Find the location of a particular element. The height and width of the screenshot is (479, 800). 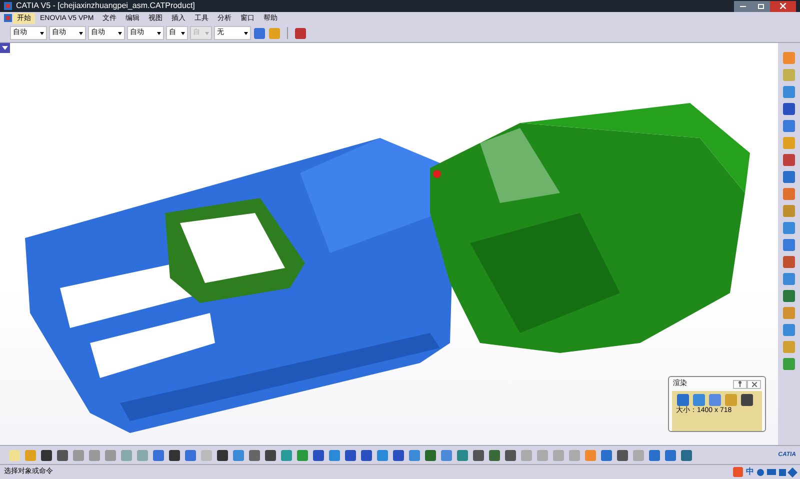

window-title: CATIA V5 - [chejiaxinzhuangpei_asm.CATProduct] is located at coordinates (105, 6).